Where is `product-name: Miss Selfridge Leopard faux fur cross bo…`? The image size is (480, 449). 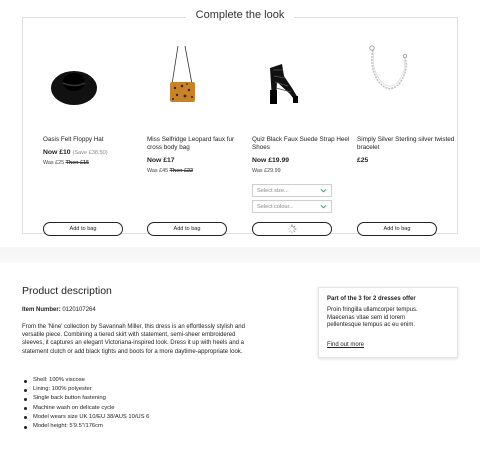
product-name: Miss Selfridge Leopard faux fur cross bo… is located at coordinates (197, 144).